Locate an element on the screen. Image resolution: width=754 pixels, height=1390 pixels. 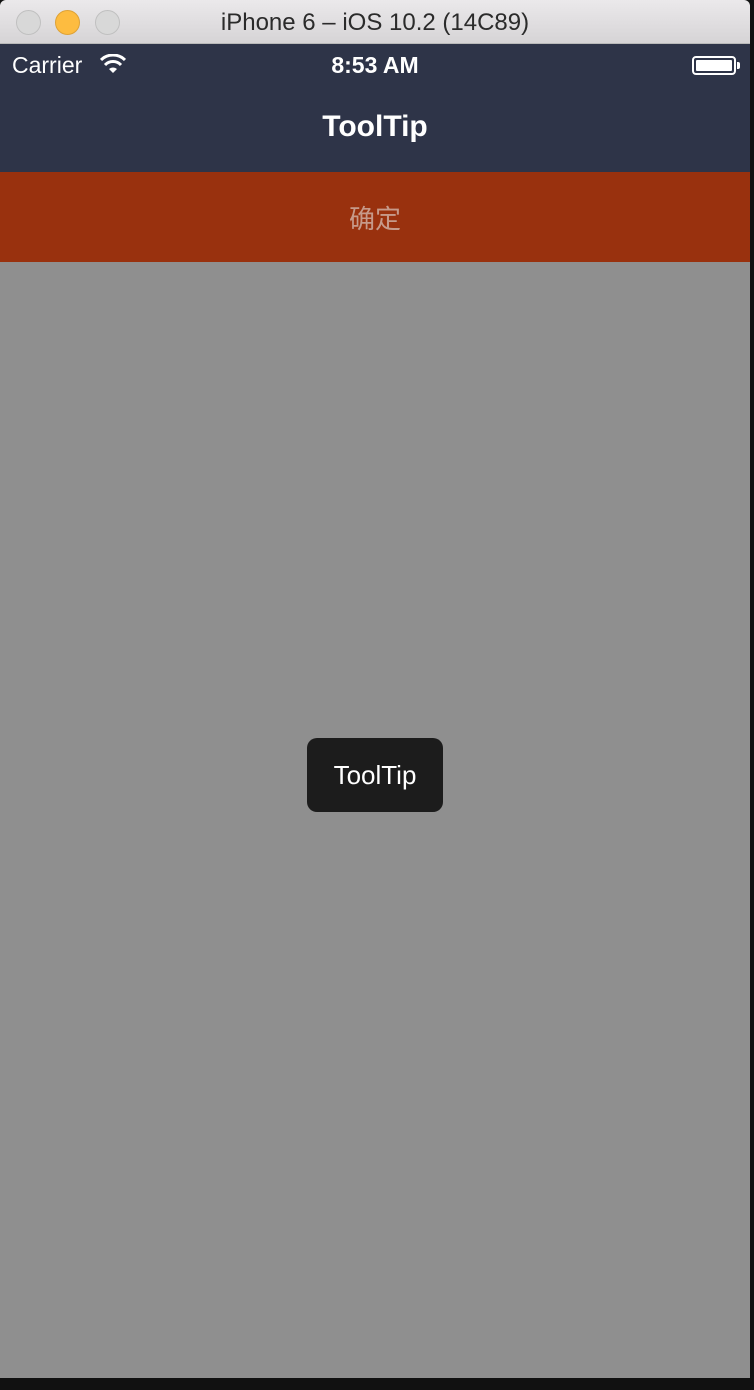
tooltip: ToolTip is located at coordinates (375, 775).